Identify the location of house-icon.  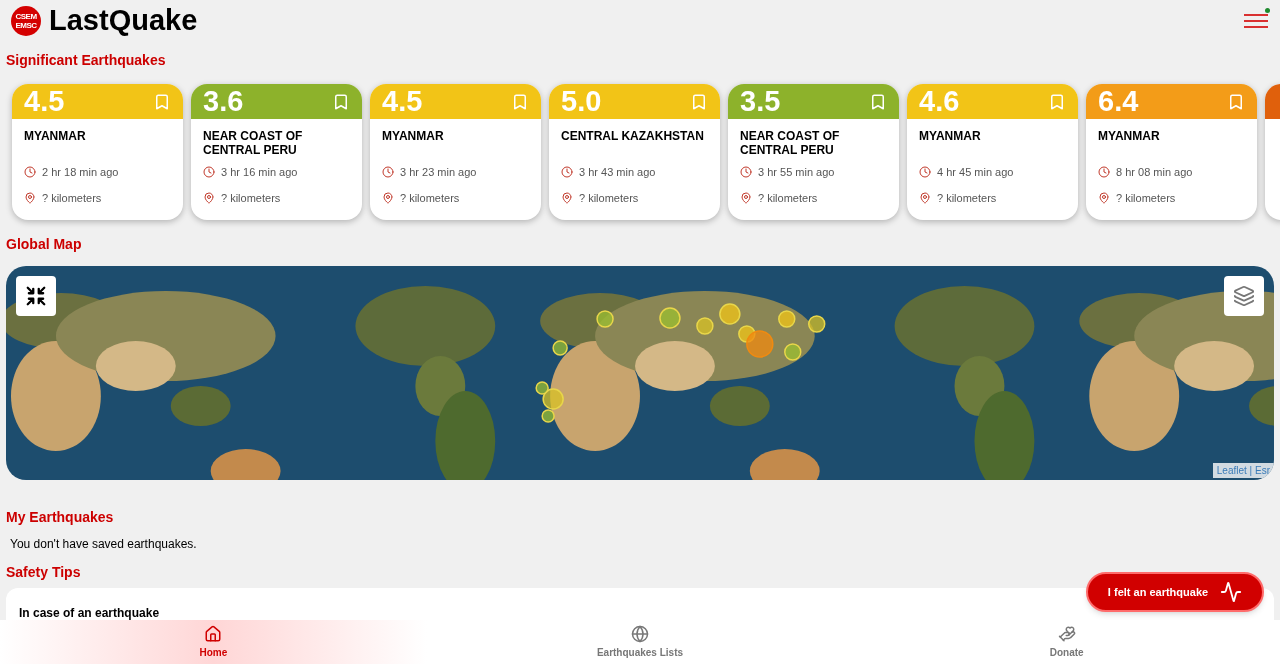
(213, 633).